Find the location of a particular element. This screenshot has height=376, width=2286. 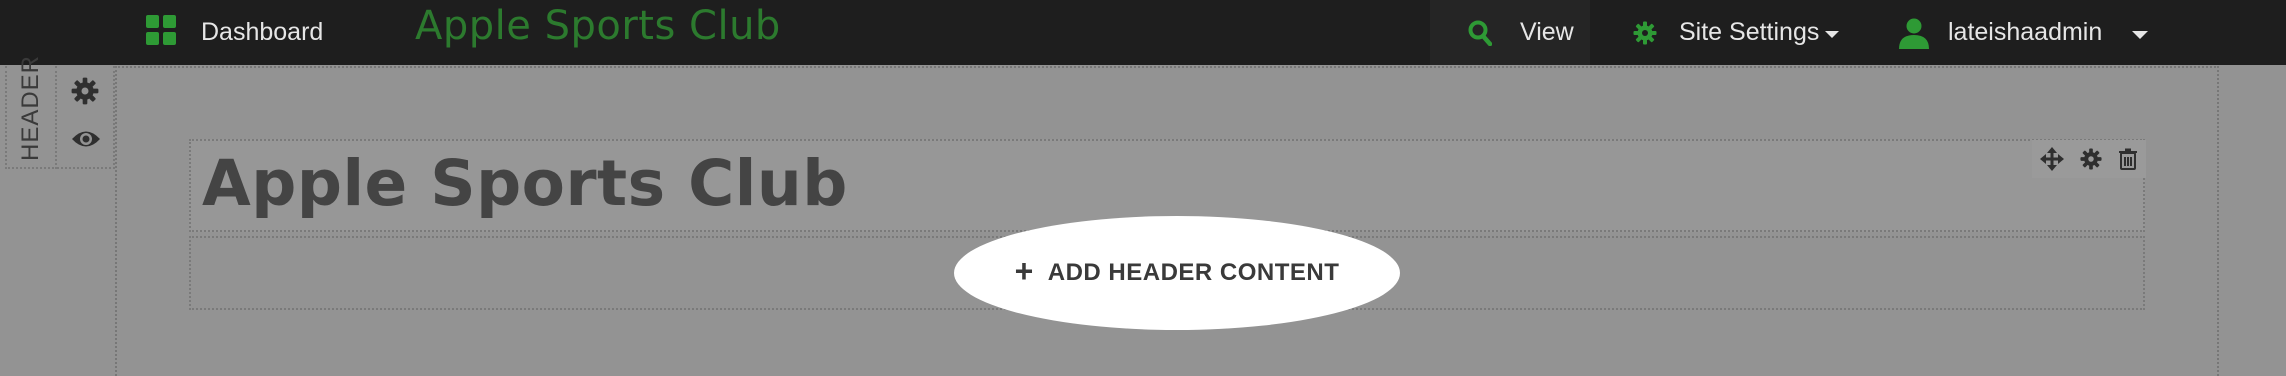

section-tab-header: HEADER is located at coordinates (31, 112).